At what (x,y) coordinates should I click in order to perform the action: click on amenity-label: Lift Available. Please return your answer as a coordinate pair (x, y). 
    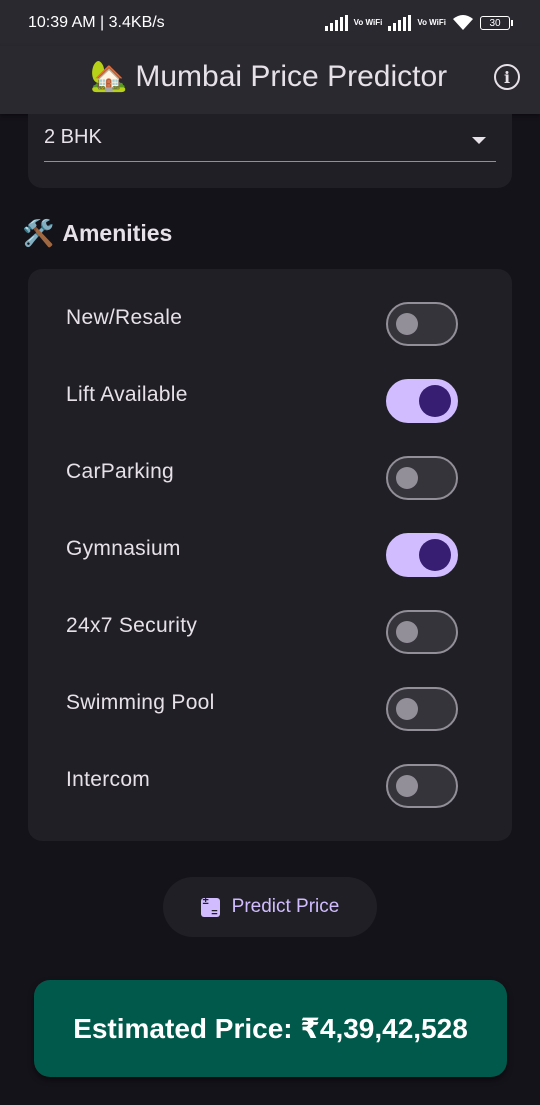
    Looking at the image, I should click on (127, 394).